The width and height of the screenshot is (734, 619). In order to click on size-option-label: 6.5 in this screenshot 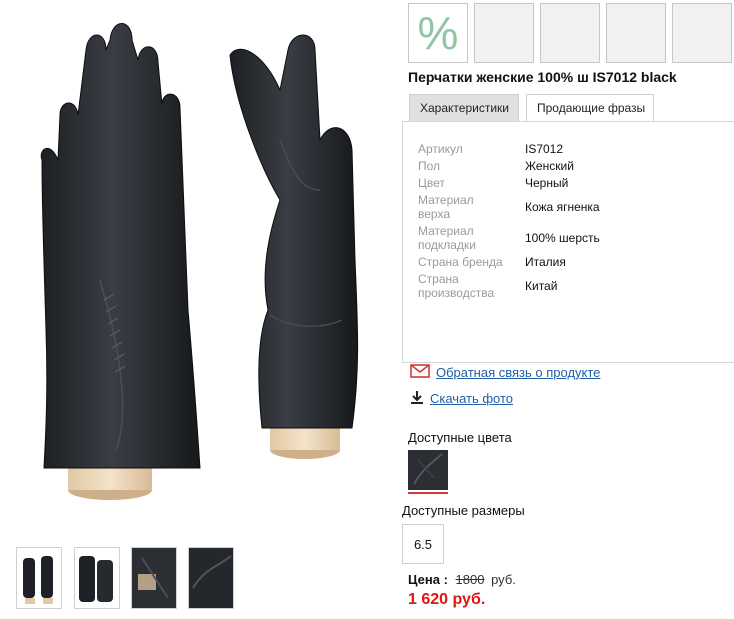, I will do `click(423, 544)`.